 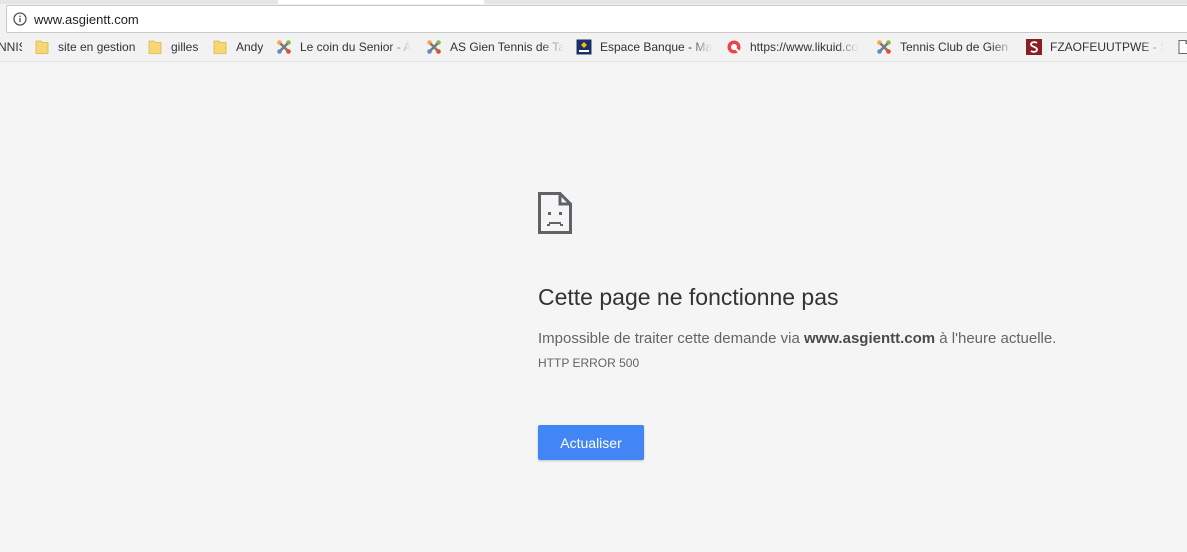 What do you see at coordinates (97, 47) in the screenshot?
I see `bookmark-label: site en gestion` at bounding box center [97, 47].